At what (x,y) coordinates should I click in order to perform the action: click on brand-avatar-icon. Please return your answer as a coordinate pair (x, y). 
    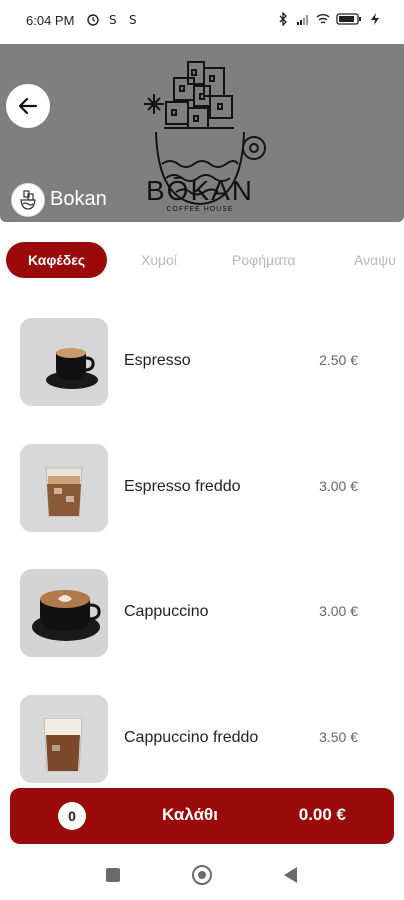
    Looking at the image, I should click on (28, 200).